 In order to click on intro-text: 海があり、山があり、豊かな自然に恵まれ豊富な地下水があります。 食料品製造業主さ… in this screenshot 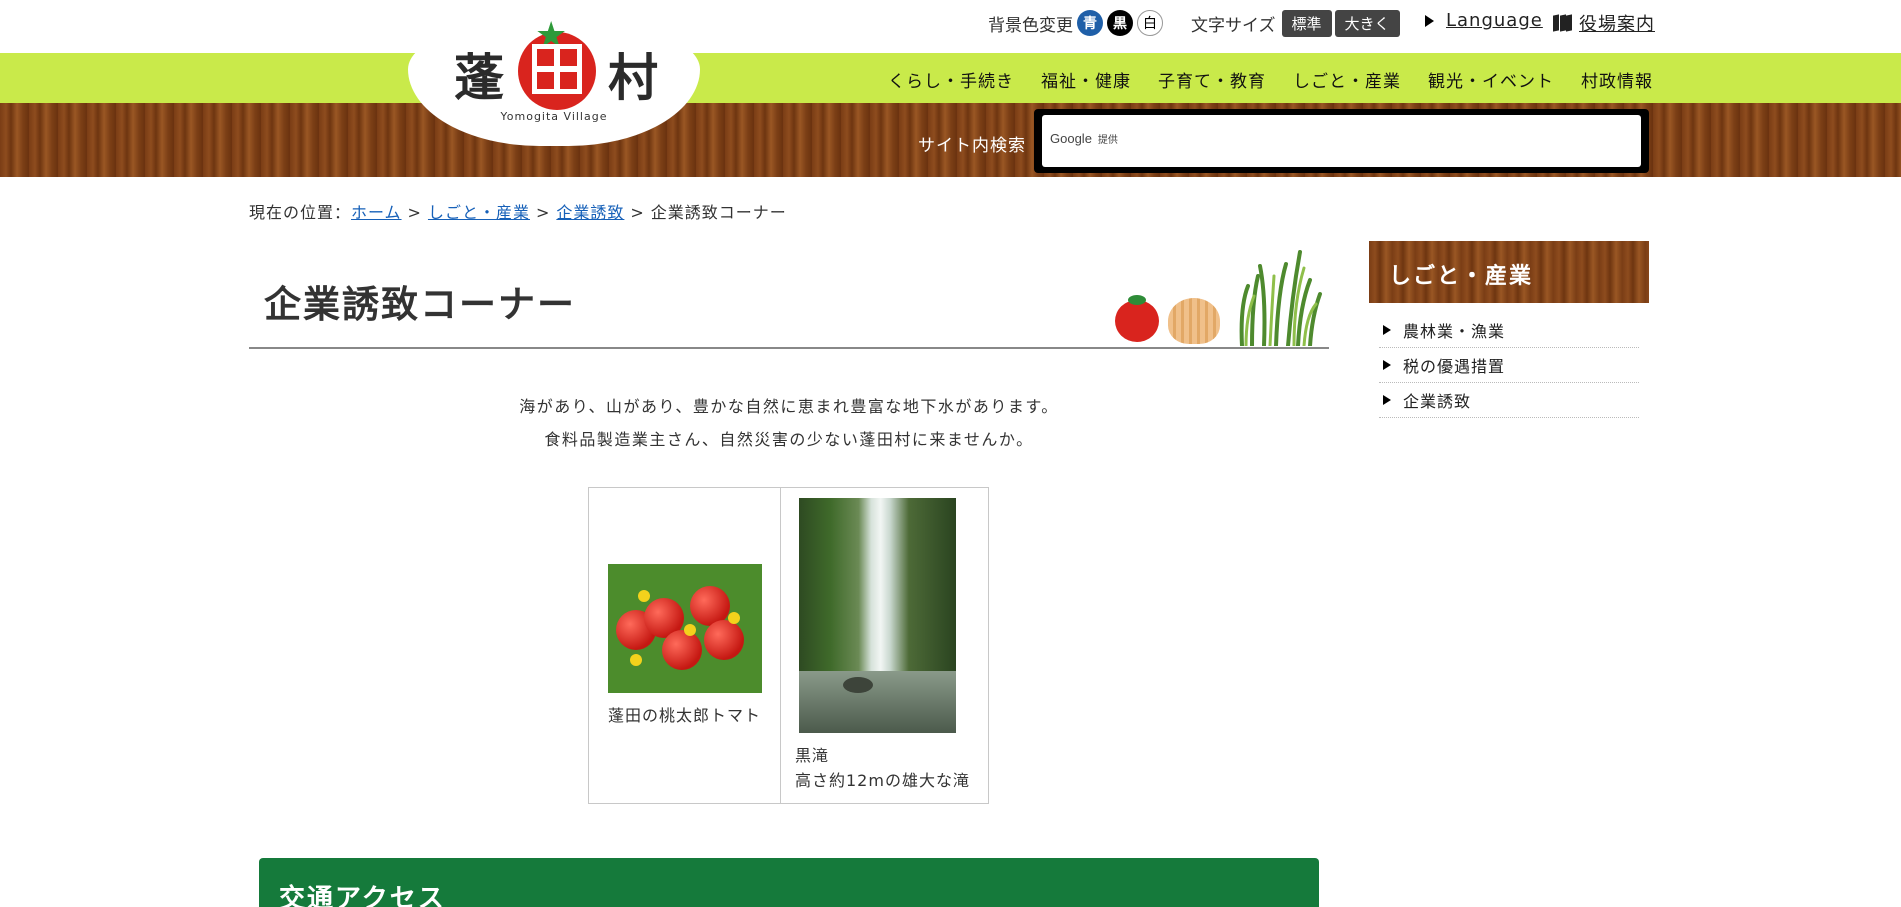, I will do `click(789, 423)`.